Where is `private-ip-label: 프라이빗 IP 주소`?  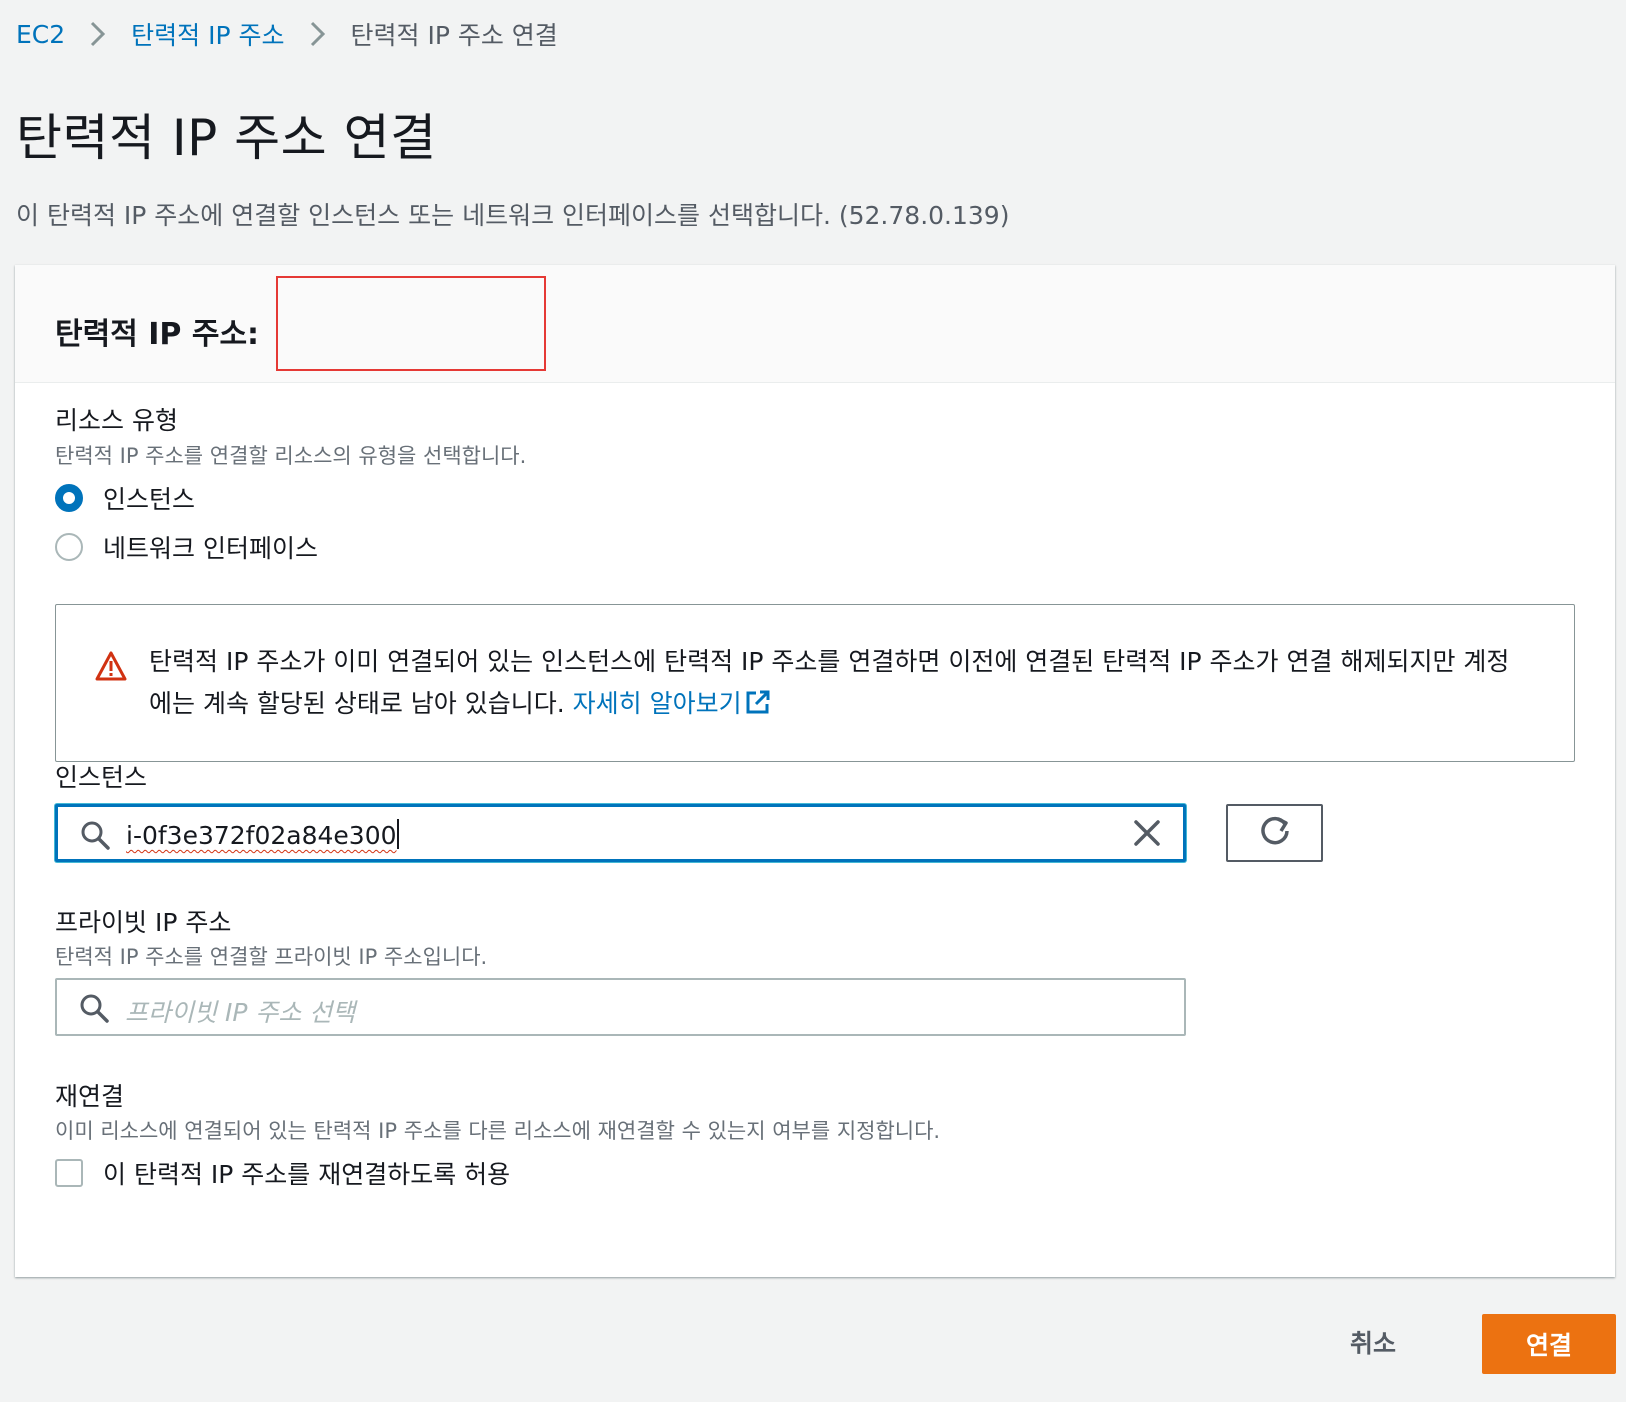
private-ip-label: 프라이빗 IP 주소 is located at coordinates (143, 922).